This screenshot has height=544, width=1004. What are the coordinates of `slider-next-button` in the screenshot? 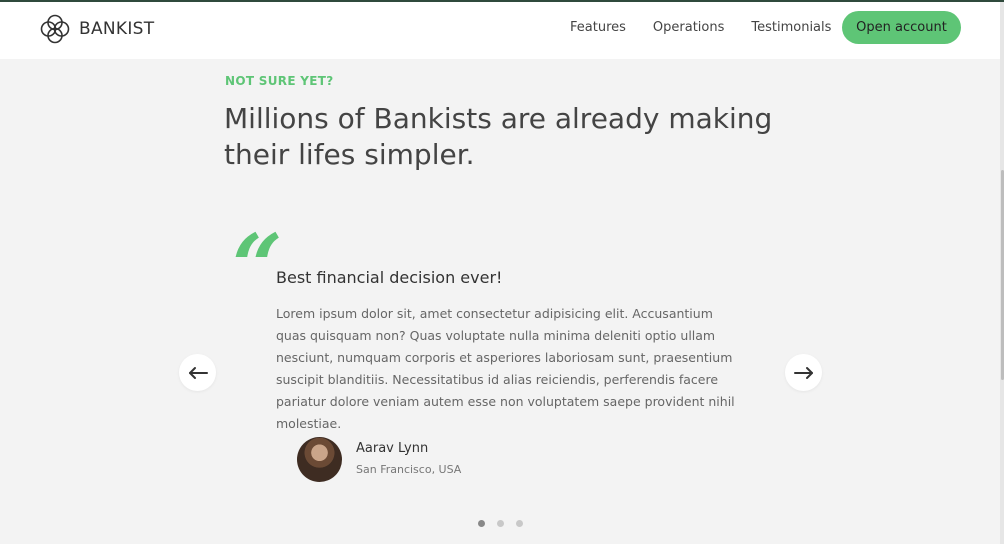 It's located at (803, 372).